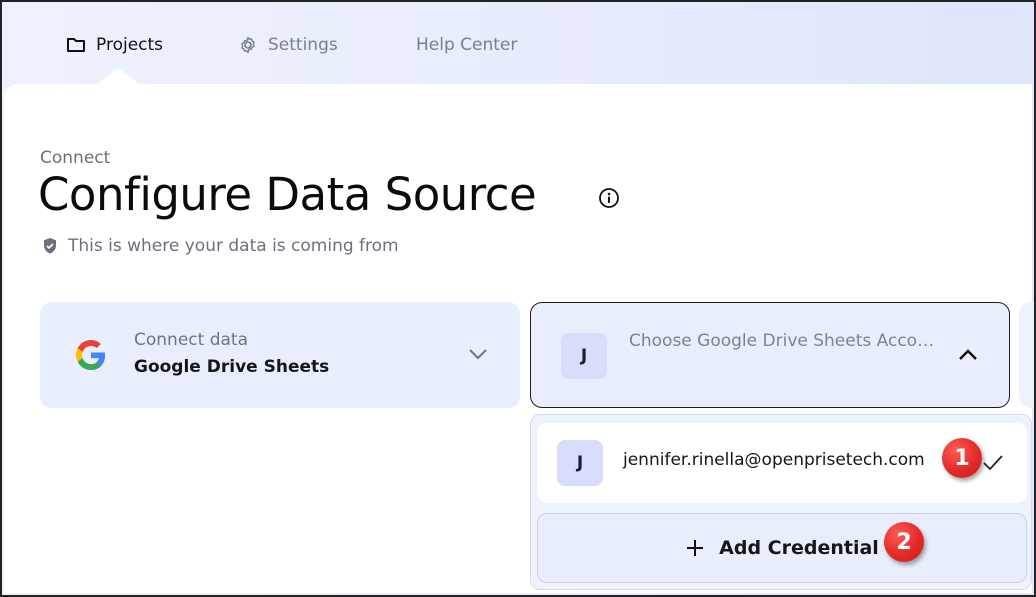 This screenshot has height=597, width=1036. Describe the element at coordinates (233, 246) in the screenshot. I see `page-subtitle-text: This is where your data is coming from` at that location.